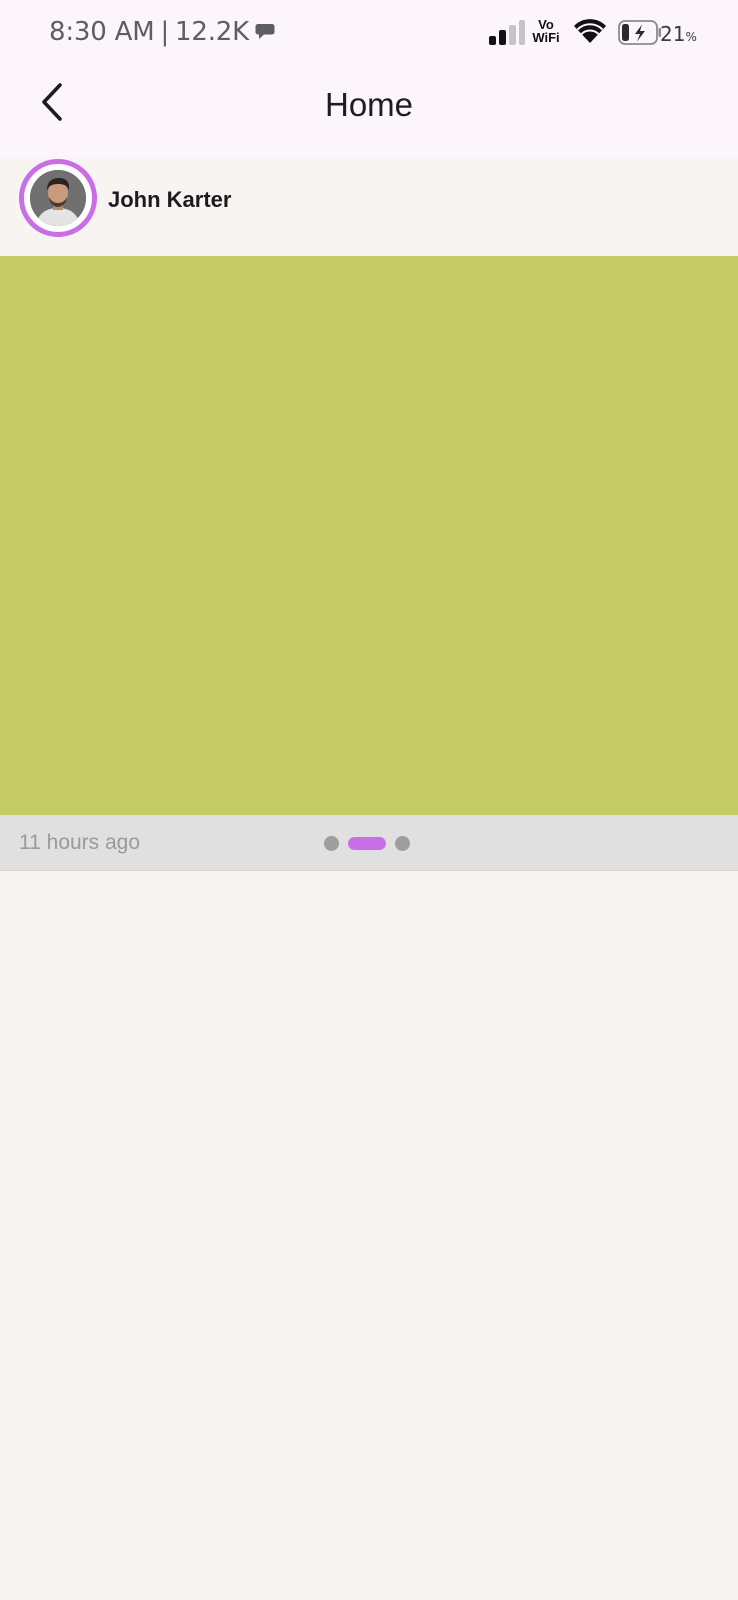 The image size is (738, 1600). I want to click on app-bar: Home, so click(369, 111).